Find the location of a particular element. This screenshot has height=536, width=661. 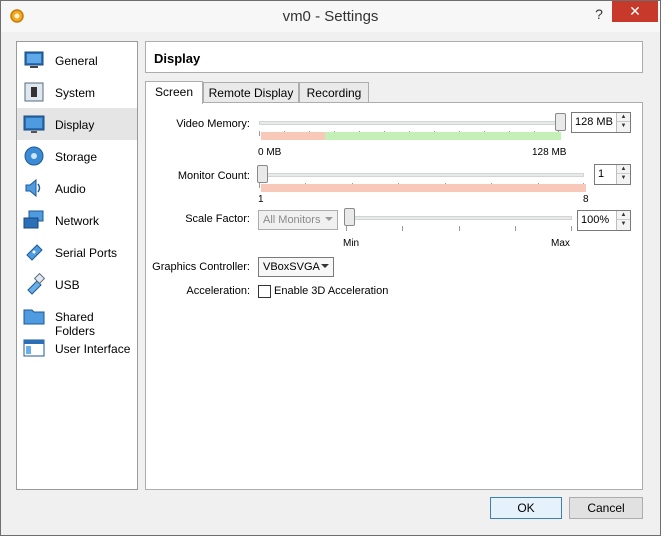

window-title: vm0 - Settings is located at coordinates (330, 16).